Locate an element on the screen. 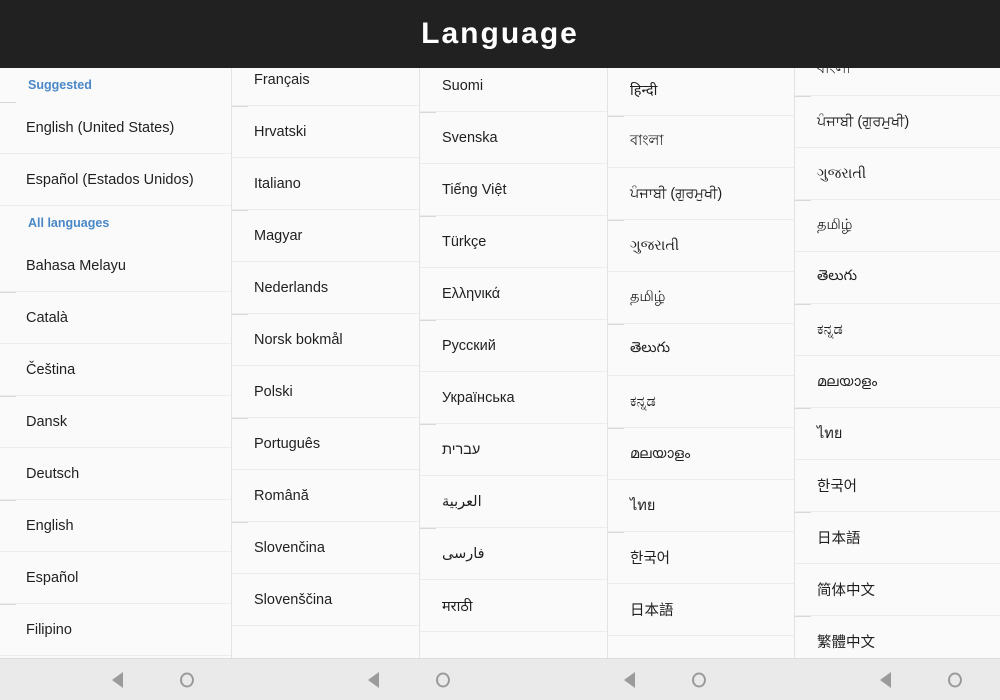 The width and height of the screenshot is (1000, 700). language-list-item: Italiano is located at coordinates (325, 184).